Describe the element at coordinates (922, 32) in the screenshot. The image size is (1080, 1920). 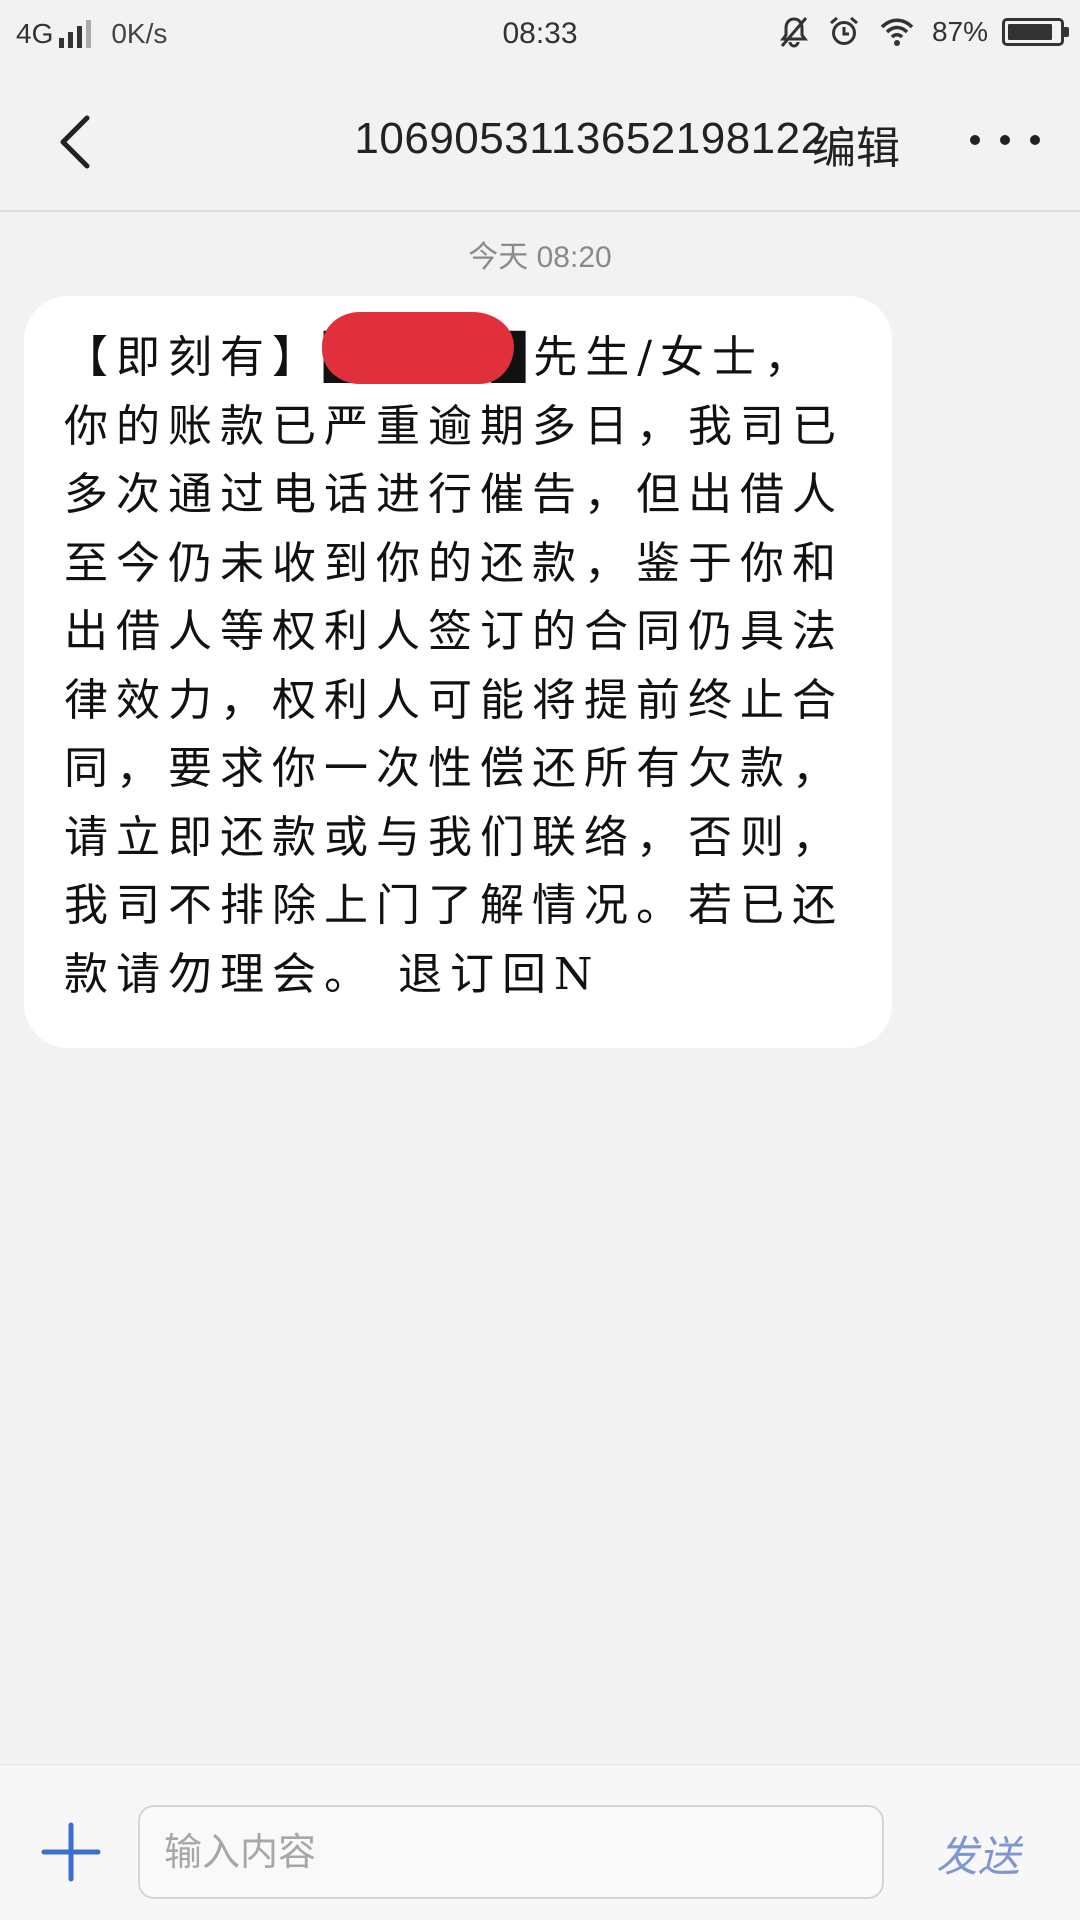
I see `status-right: 87%` at that location.